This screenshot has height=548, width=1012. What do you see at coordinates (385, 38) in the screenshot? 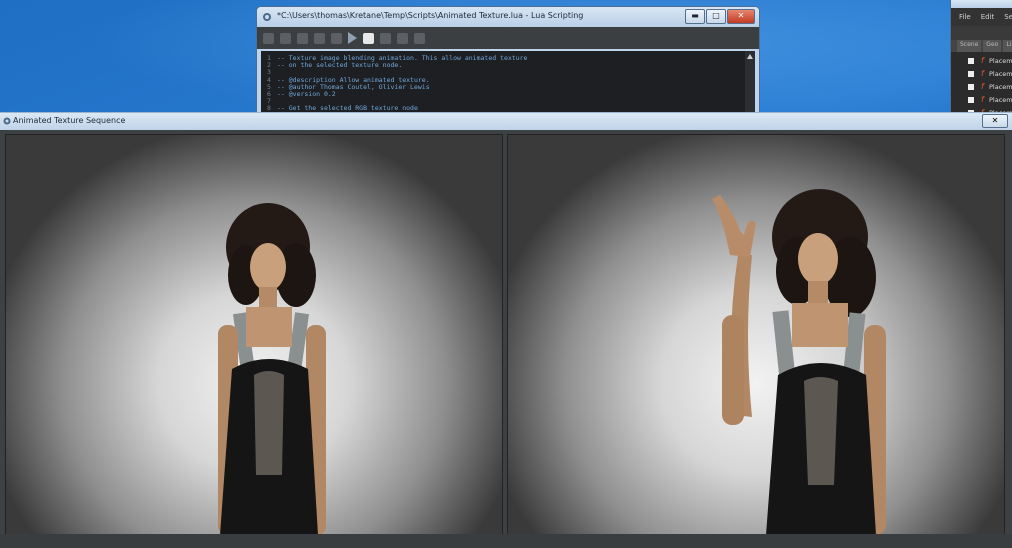
I see `step-icon` at bounding box center [385, 38].